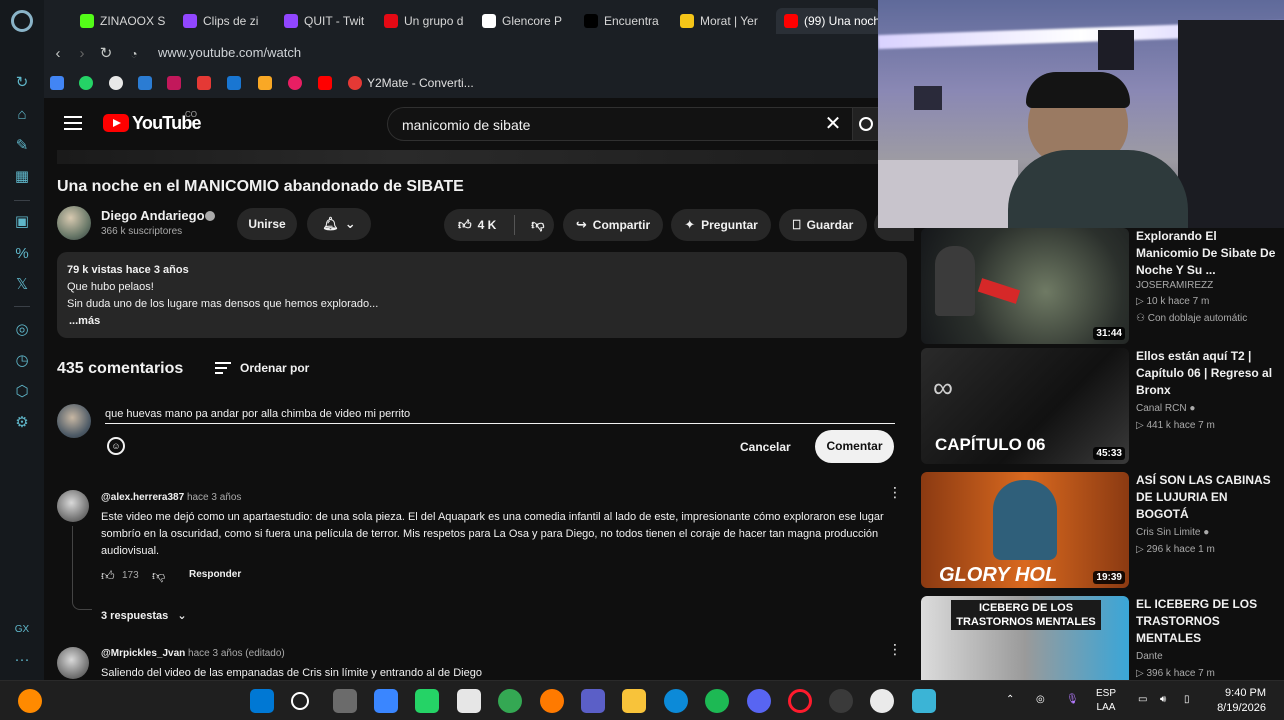 The width and height of the screenshot is (1284, 720). What do you see at coordinates (174, 83) in the screenshot?
I see `bookmark-x-icon` at bounding box center [174, 83].